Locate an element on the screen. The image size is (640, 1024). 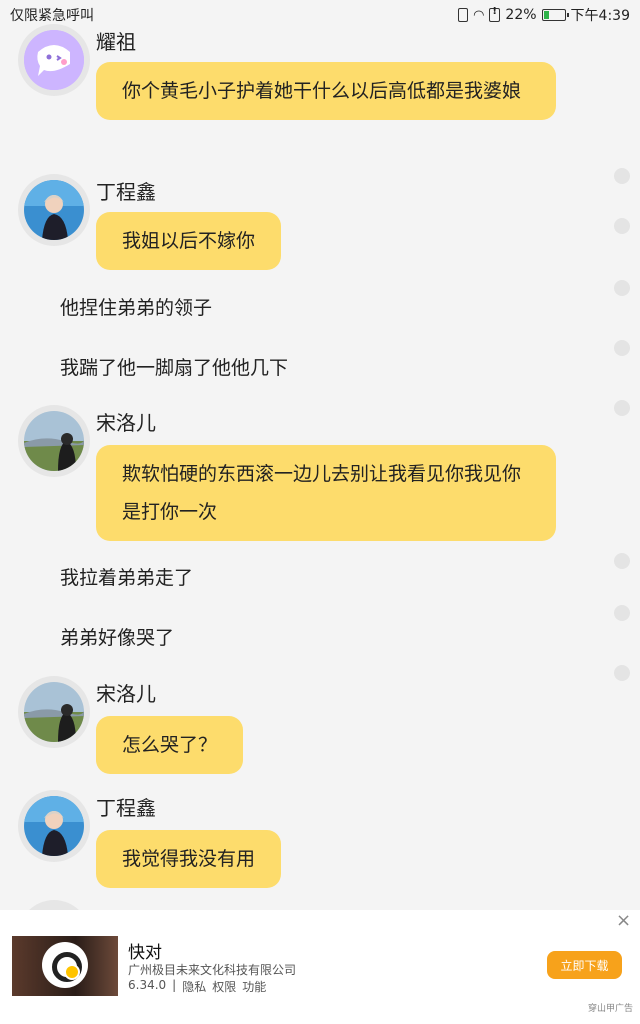
message-bubble: ￼你个黄毛小子护着她干什么以后高低都是我婆娘 is located at coordinates (326, 91).